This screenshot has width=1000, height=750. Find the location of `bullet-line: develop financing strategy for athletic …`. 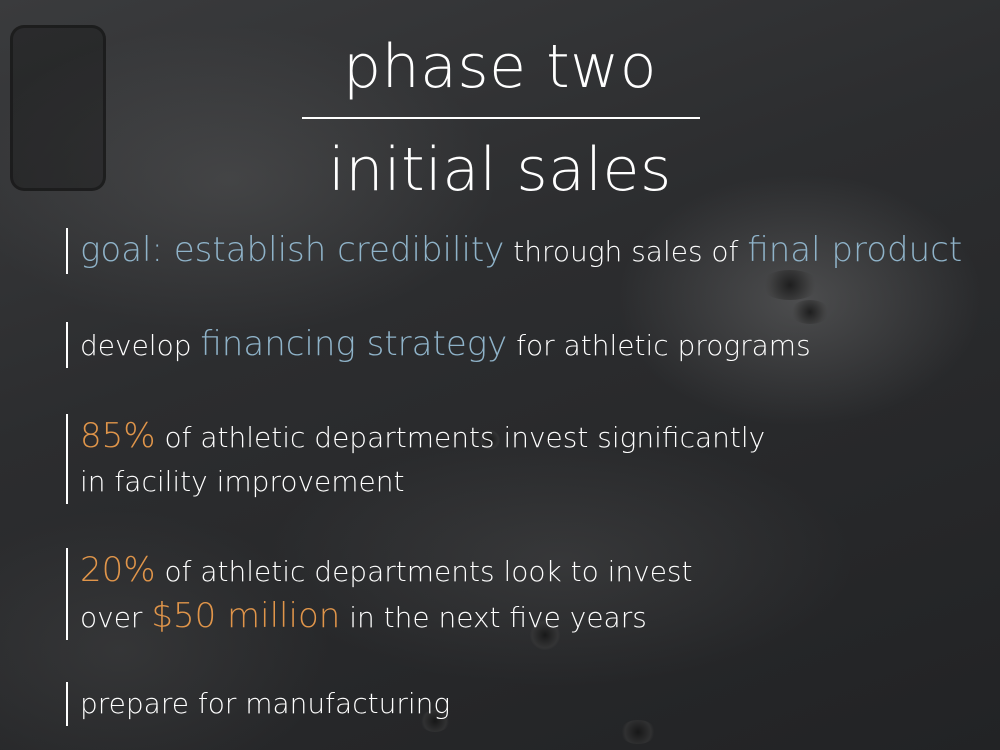

bullet-line: develop financing strategy for athletic … is located at coordinates (445, 345).